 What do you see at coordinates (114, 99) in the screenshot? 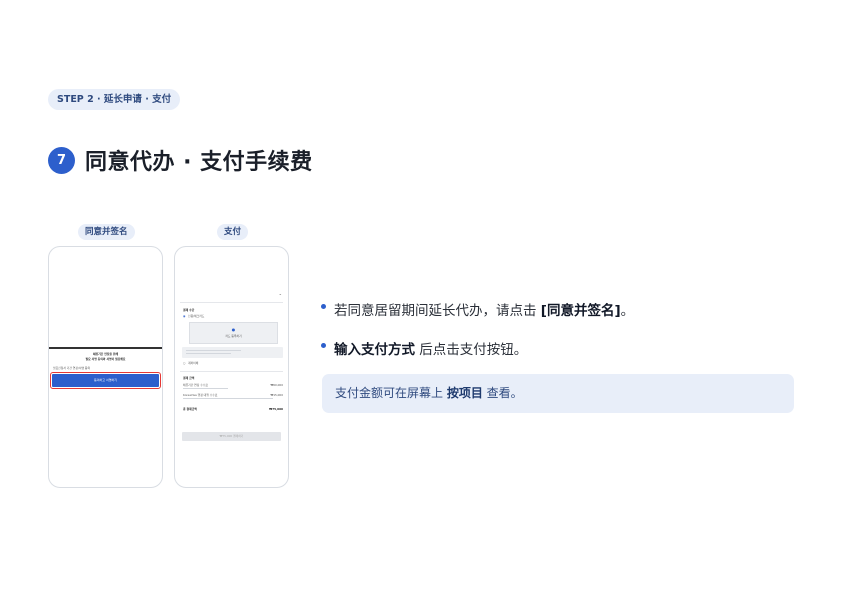
I see `step-badge: STEP 2 · 延长申请 · 支付` at bounding box center [114, 99].